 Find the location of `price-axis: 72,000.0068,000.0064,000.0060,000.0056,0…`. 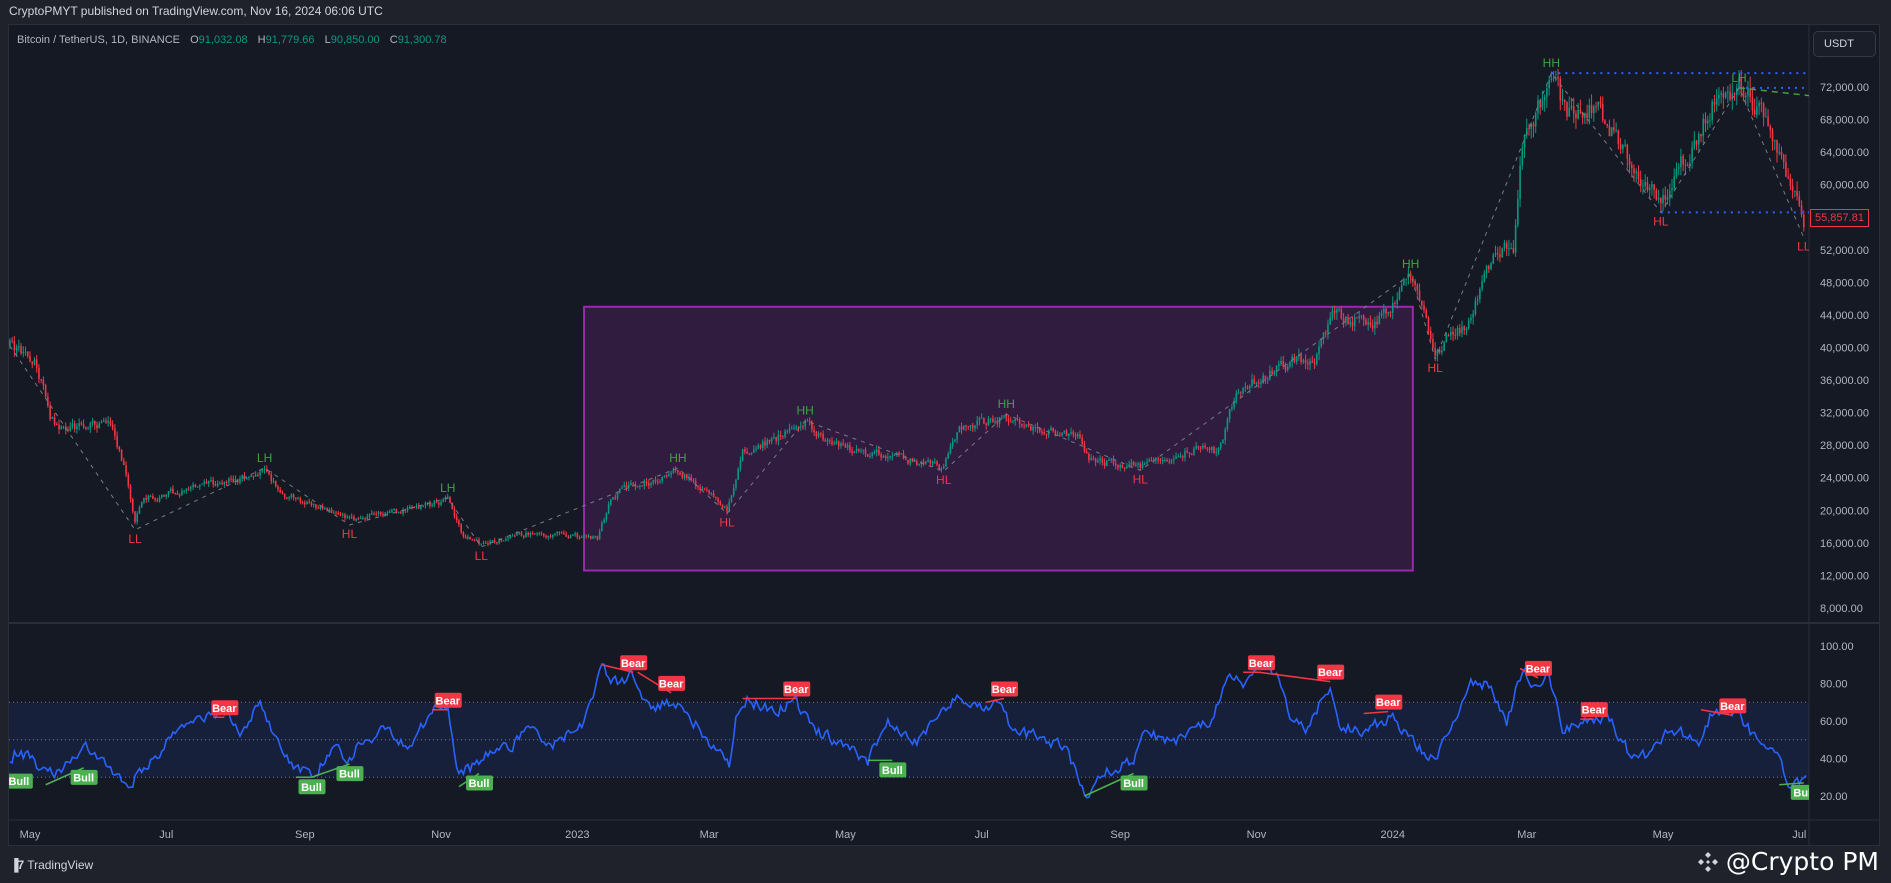

price-axis: 72,000.0068,000.0064,000.0060,000.0056,0… is located at coordinates (1844, 348).